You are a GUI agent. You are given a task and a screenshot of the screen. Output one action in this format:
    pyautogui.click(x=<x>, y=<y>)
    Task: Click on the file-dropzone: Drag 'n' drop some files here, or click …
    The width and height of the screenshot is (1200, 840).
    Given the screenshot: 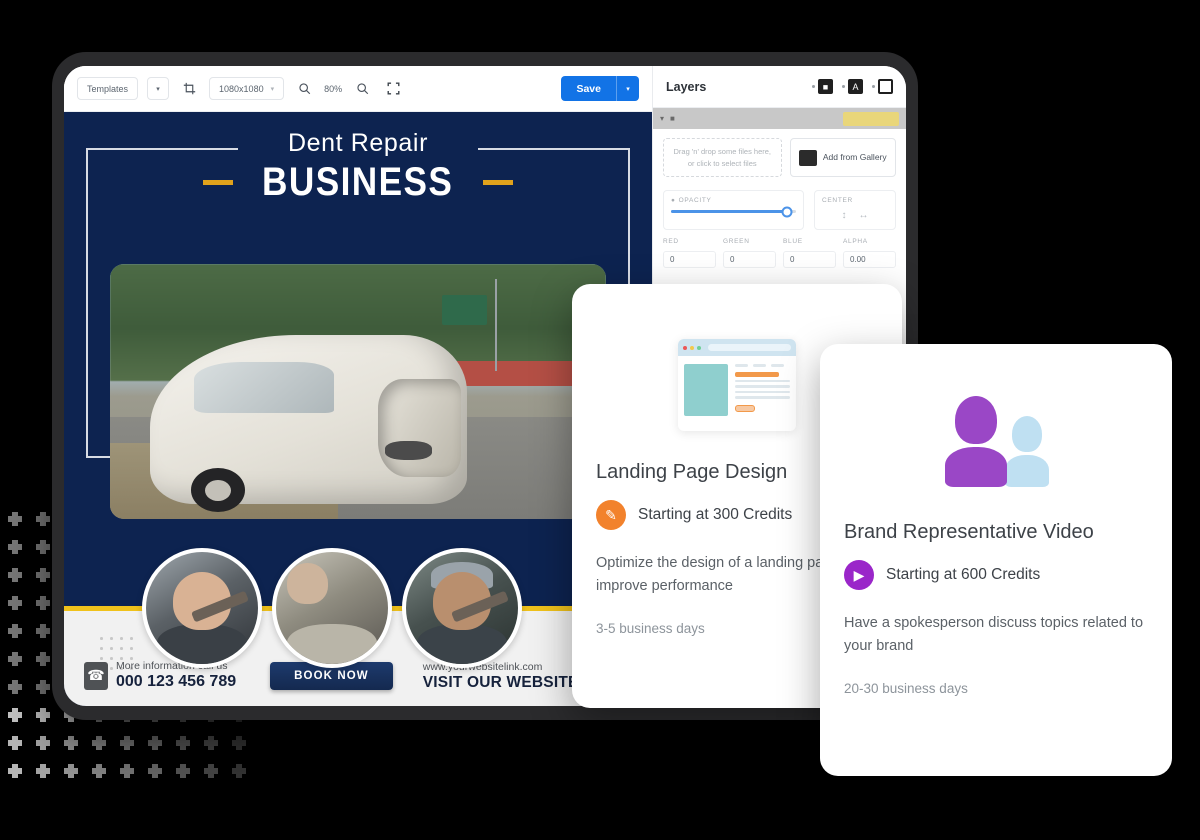 What is the action you would take?
    pyautogui.click(x=722, y=158)
    